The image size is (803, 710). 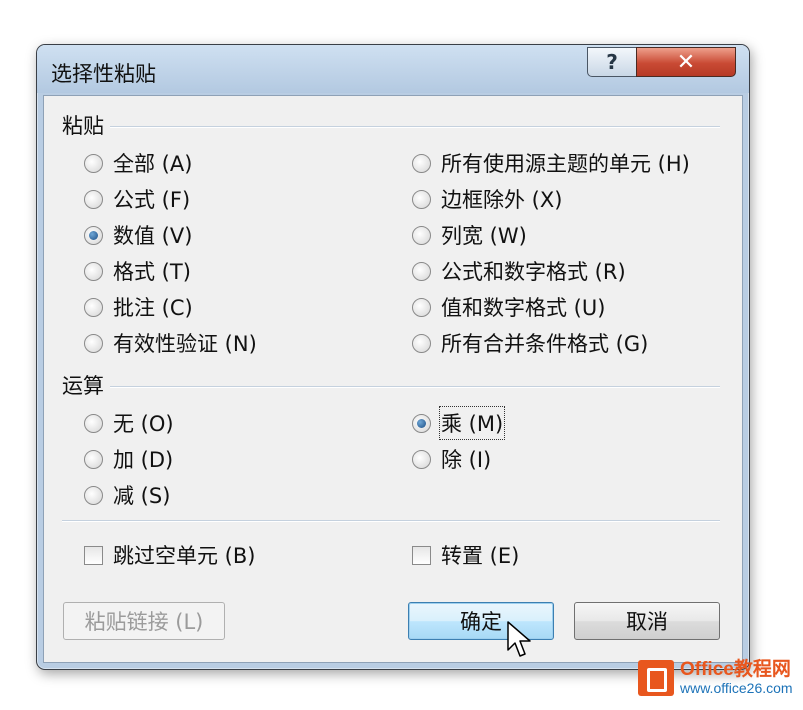 I want to click on radio-op-add: 加 (D), so click(x=128, y=459).